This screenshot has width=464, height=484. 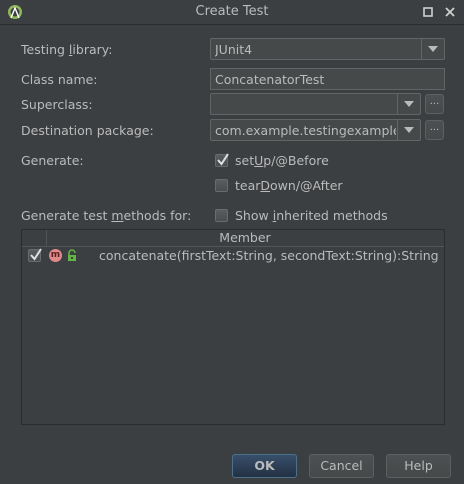 I want to click on class-name-input, so click(x=327, y=79).